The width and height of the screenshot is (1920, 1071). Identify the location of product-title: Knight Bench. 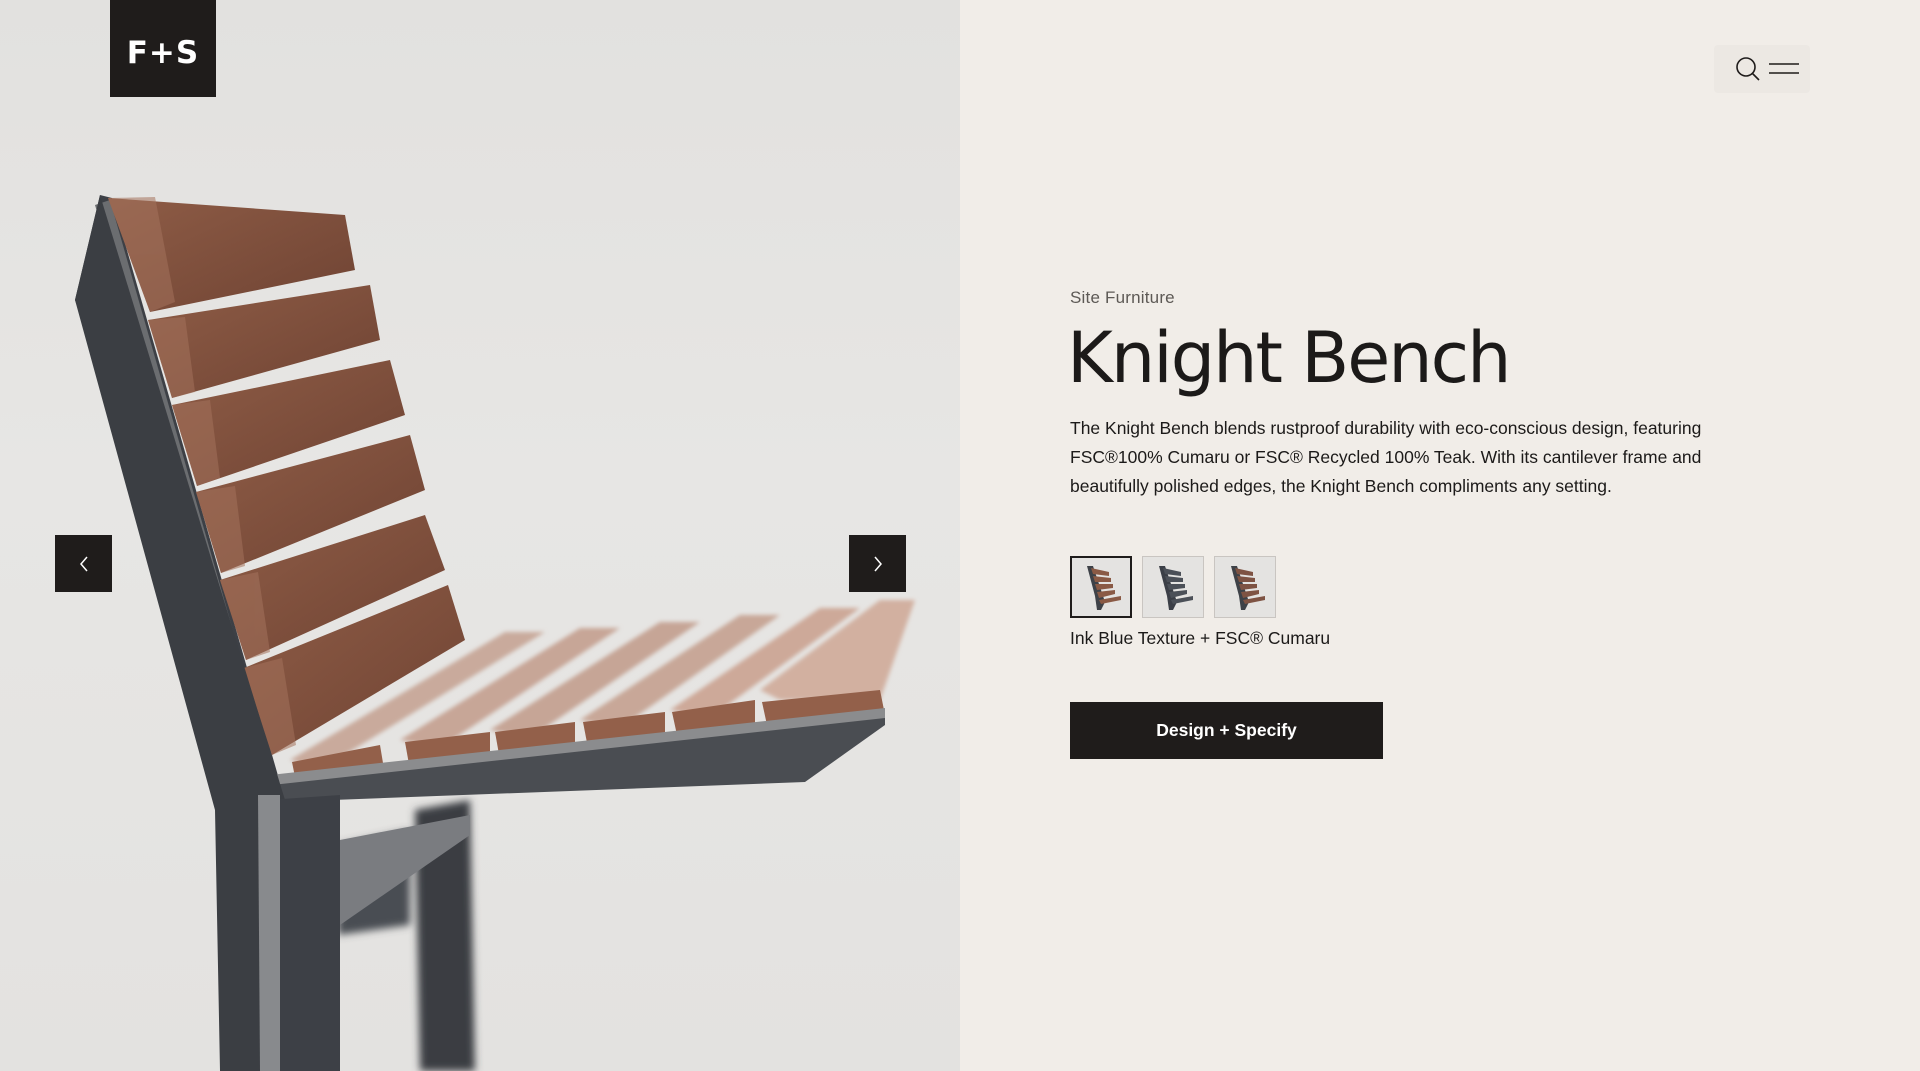
(1289, 358).